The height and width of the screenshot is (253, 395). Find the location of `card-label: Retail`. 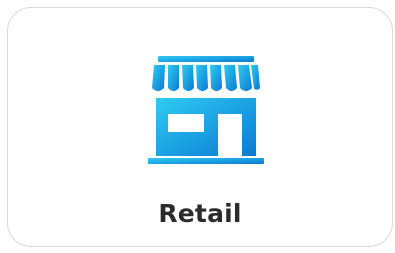

card-label: Retail is located at coordinates (200, 213).